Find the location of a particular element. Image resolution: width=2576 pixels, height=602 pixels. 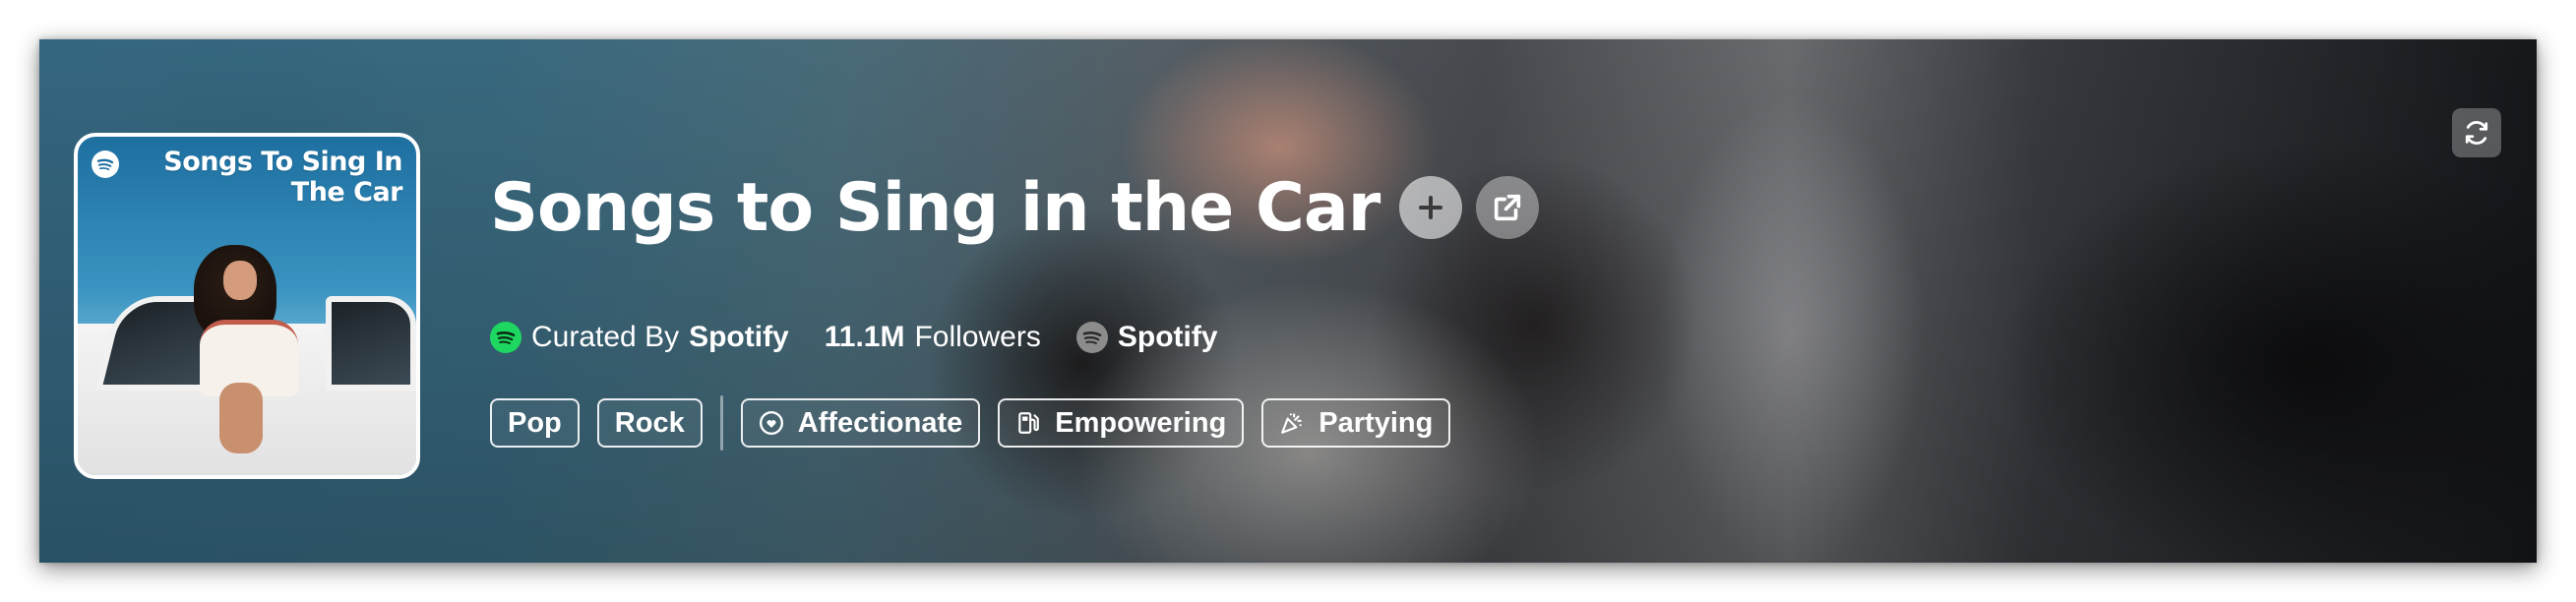

external-link-icon is located at coordinates (1508, 207).